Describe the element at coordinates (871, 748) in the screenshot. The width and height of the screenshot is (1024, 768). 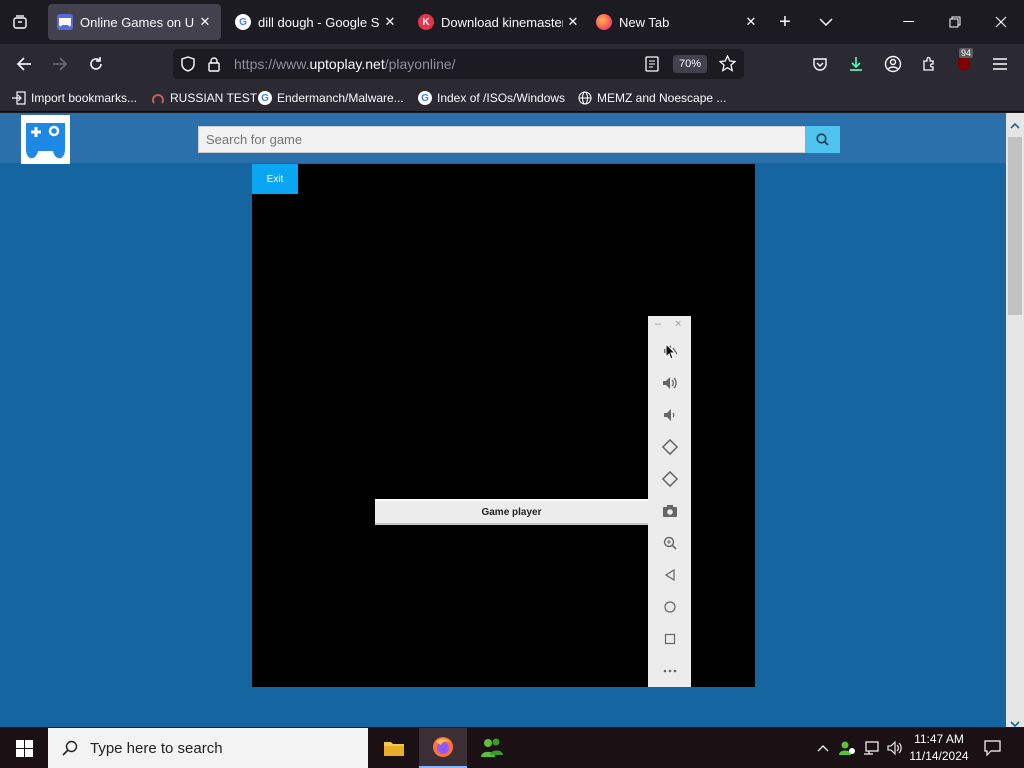
I see `network-icon` at that location.